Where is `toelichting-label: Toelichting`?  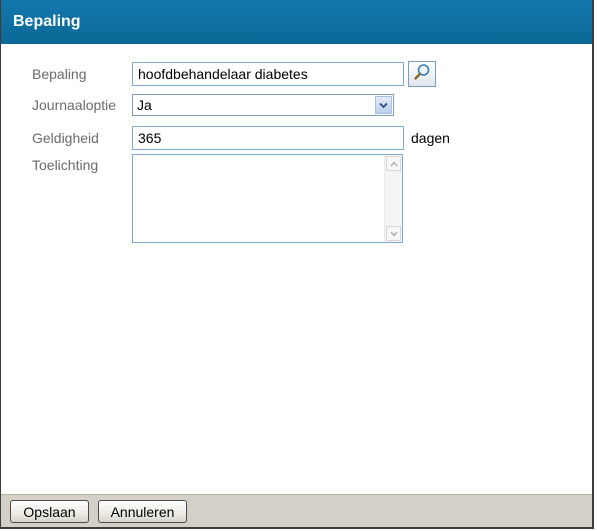
toelichting-label: Toelichting is located at coordinates (65, 165).